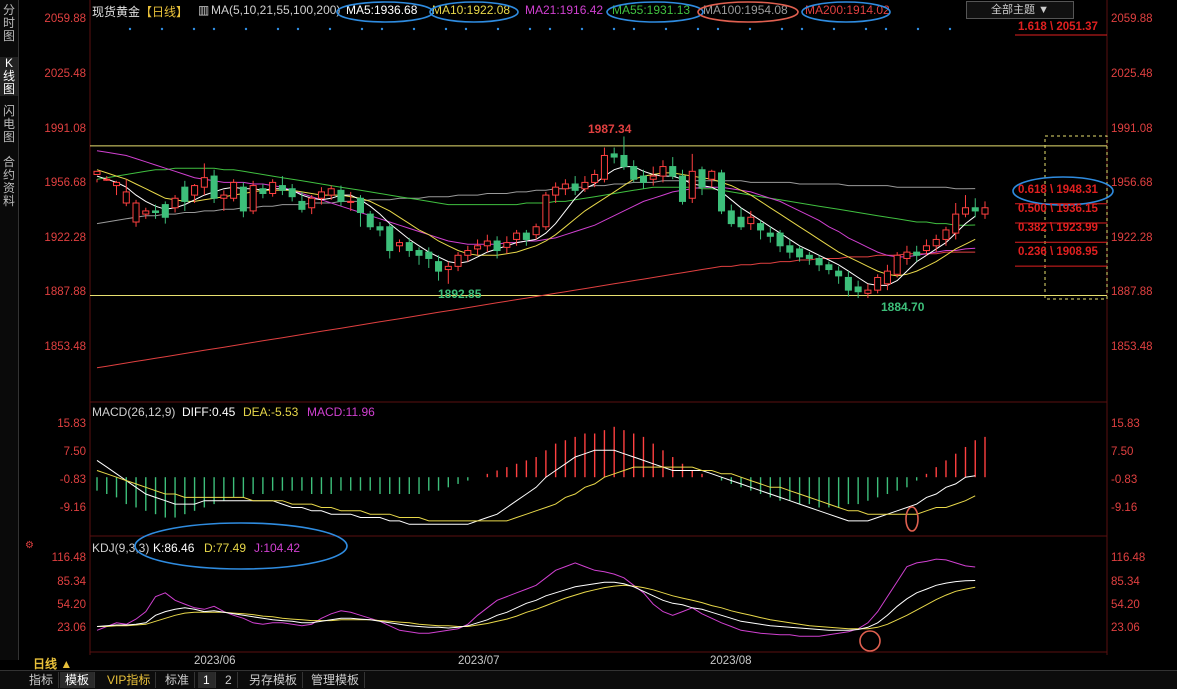 This screenshot has height=689, width=1177. What do you see at coordinates (1032, 27) in the screenshot?
I see `fib-ratio: 1.618` at bounding box center [1032, 27].